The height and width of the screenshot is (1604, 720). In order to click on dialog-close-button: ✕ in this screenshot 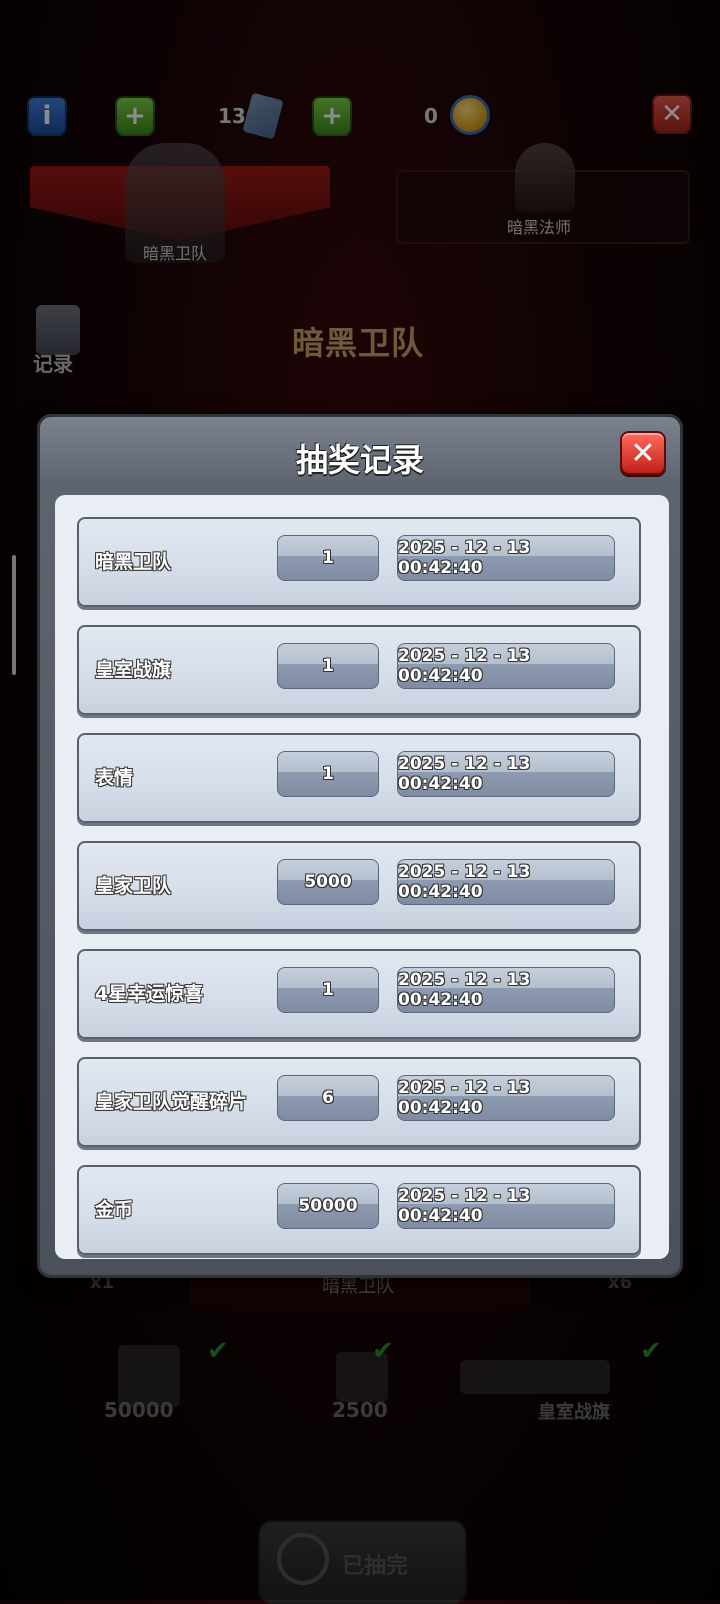, I will do `click(643, 453)`.